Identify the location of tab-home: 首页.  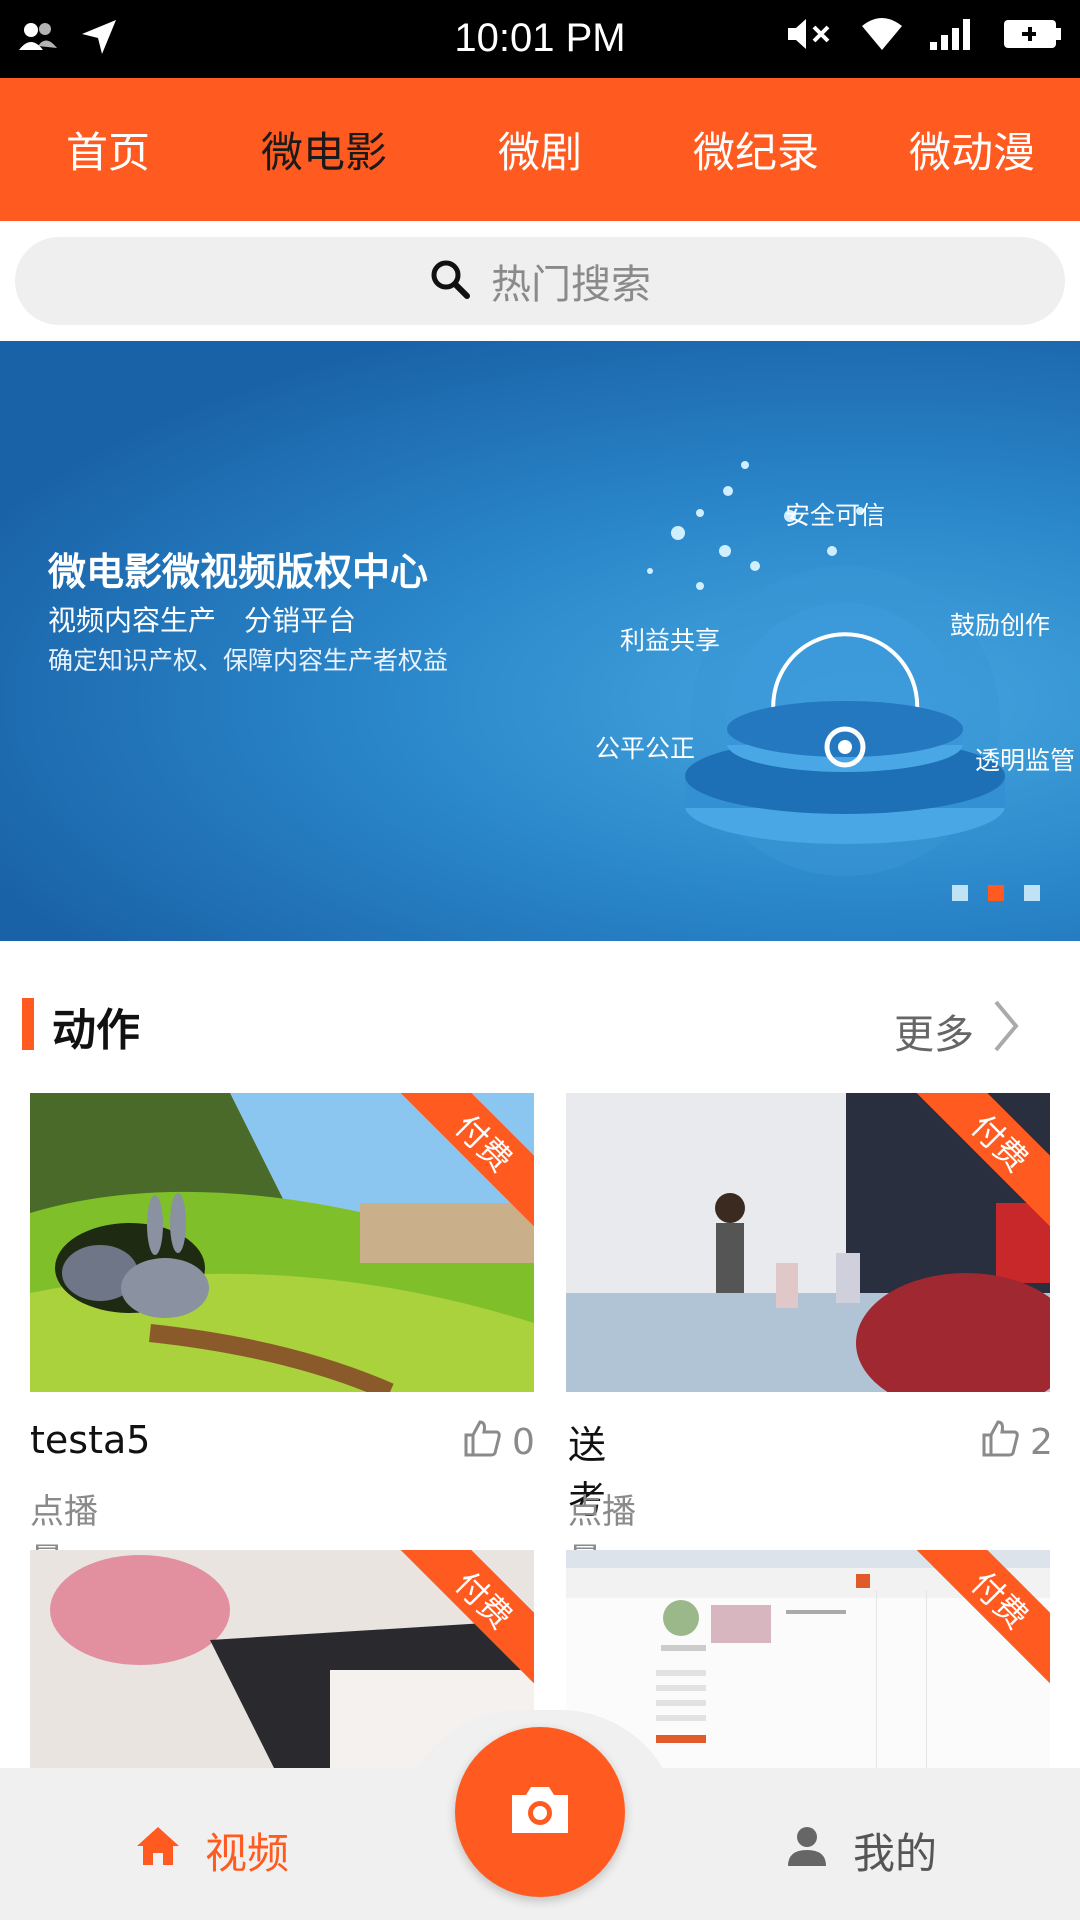
(108, 149).